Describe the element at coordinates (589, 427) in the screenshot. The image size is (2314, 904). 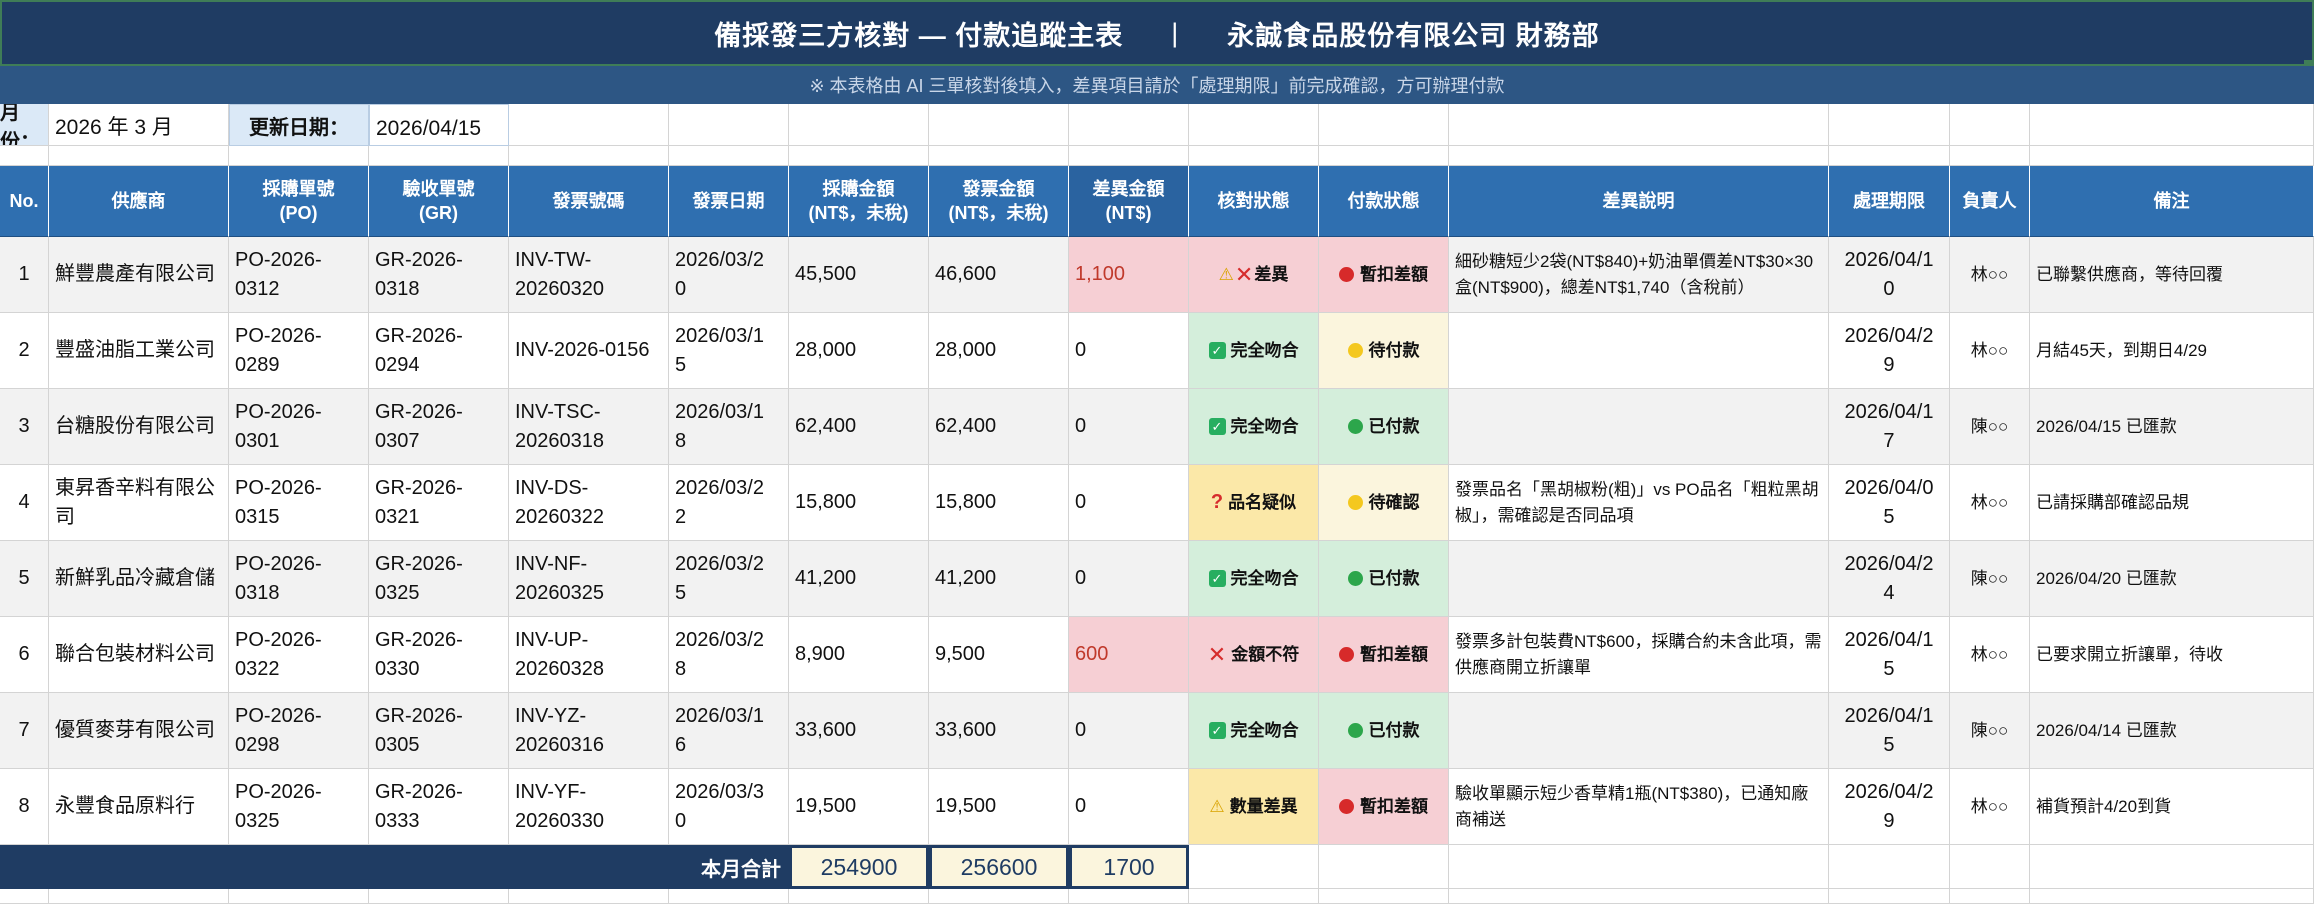
I see `cell-inv: INV-TSC- 20260318` at that location.